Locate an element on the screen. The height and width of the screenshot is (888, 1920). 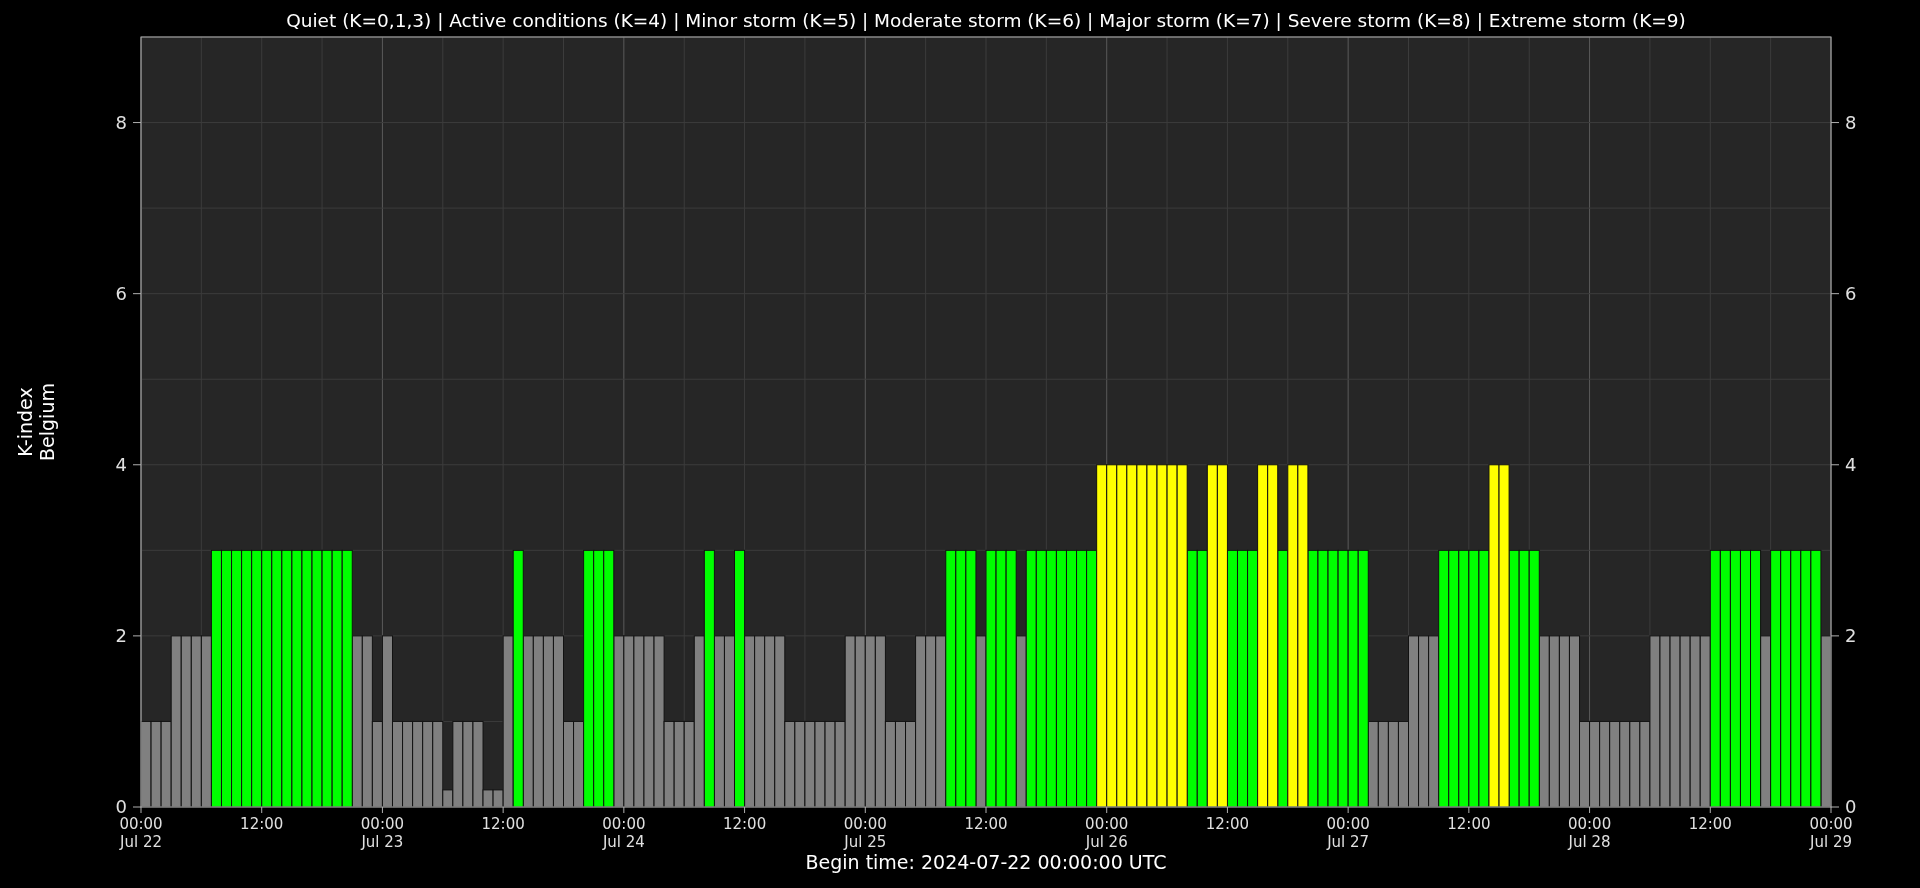
x-tick-label: 00:00 Jul 28 is located at coordinates (1589, 833).